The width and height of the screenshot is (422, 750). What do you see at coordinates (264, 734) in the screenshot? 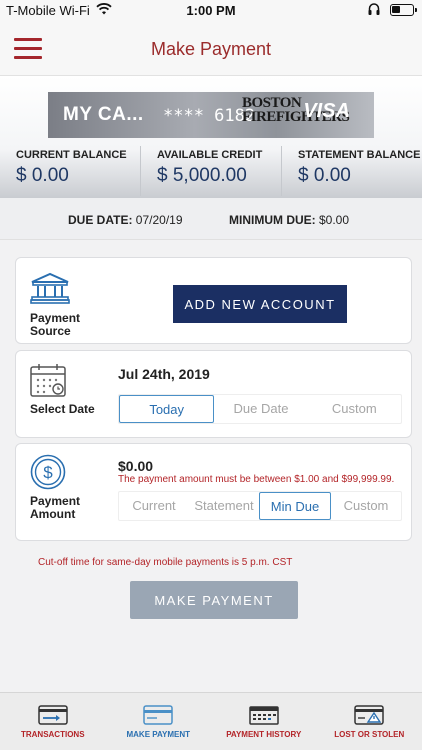
I see `tab-label: PAYMENT HISTORY` at bounding box center [264, 734].